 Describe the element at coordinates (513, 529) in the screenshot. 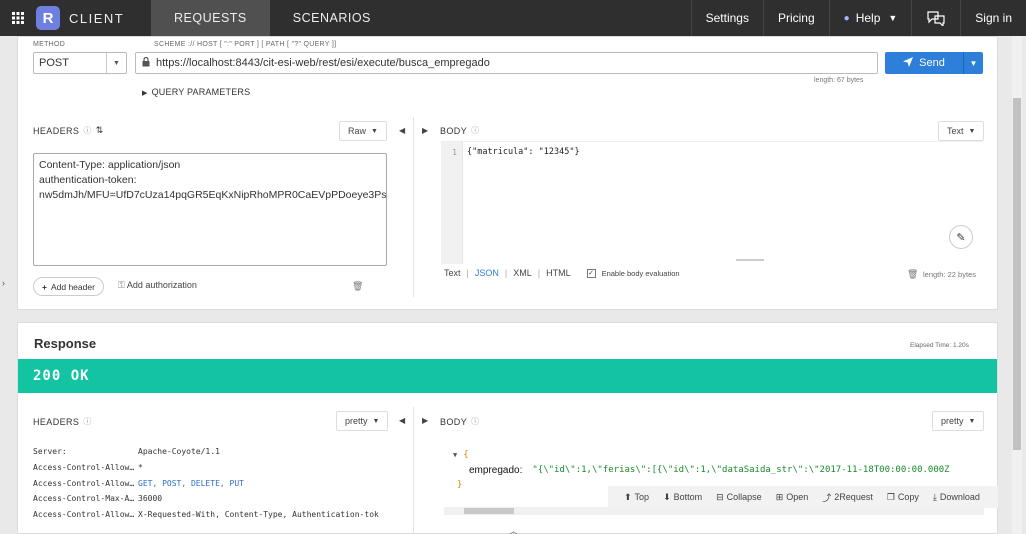

I see `chevron-up-icon: ︿` at that location.